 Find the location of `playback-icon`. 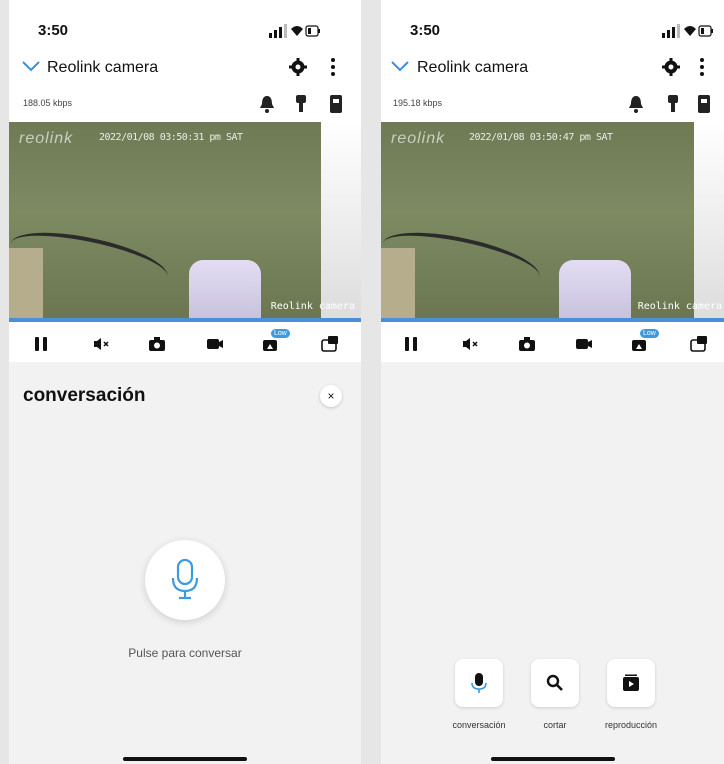

playback-icon is located at coordinates (631, 682).